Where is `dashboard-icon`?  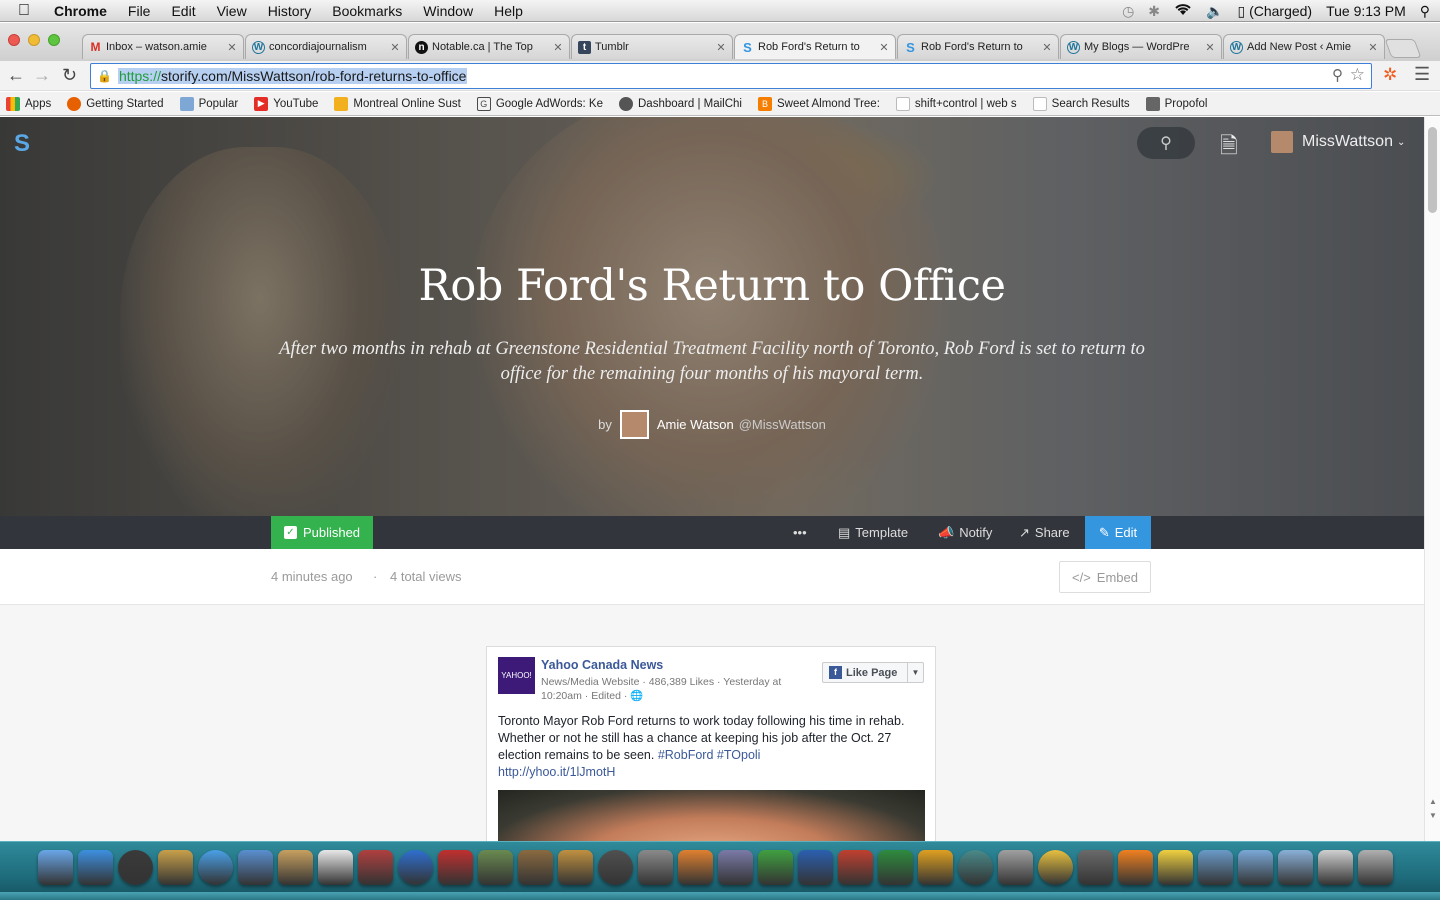 dashboard-icon is located at coordinates (135, 867).